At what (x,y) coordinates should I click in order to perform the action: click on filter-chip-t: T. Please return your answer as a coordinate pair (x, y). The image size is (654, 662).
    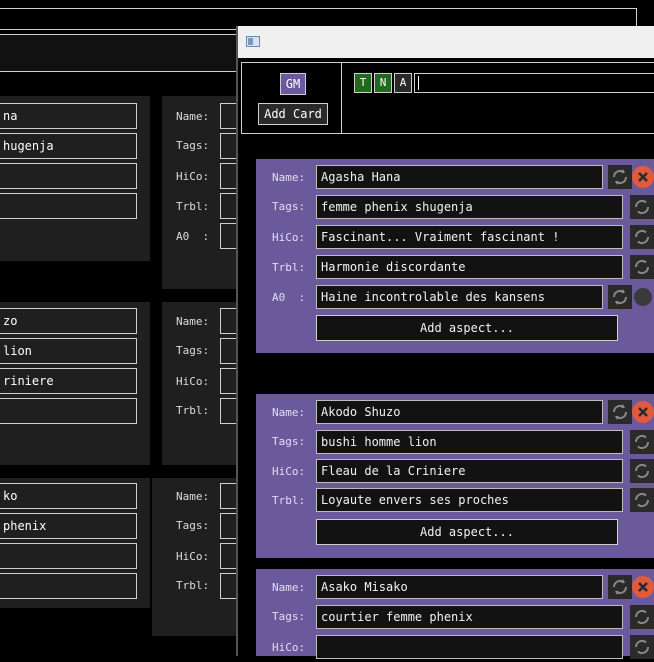
    Looking at the image, I should click on (363, 83).